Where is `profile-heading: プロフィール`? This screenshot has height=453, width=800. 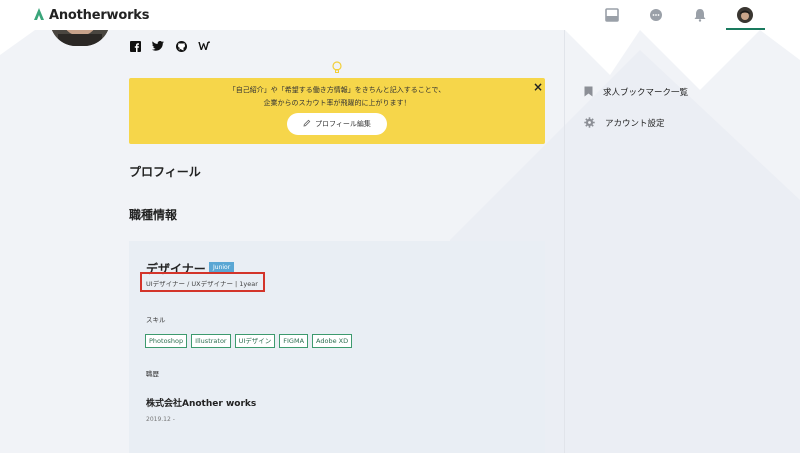
profile-heading: プロフィール is located at coordinates (165, 172).